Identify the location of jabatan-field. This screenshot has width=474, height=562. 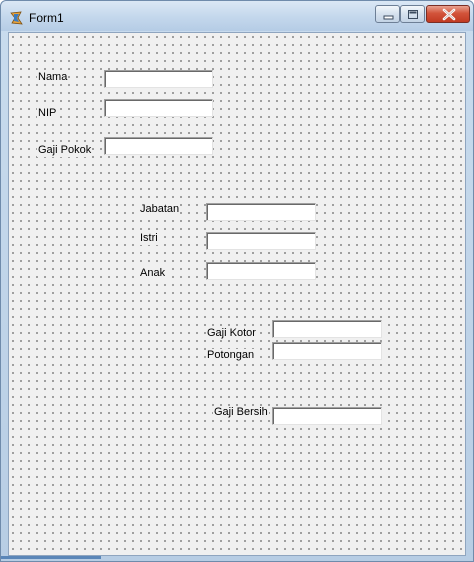
(261, 212).